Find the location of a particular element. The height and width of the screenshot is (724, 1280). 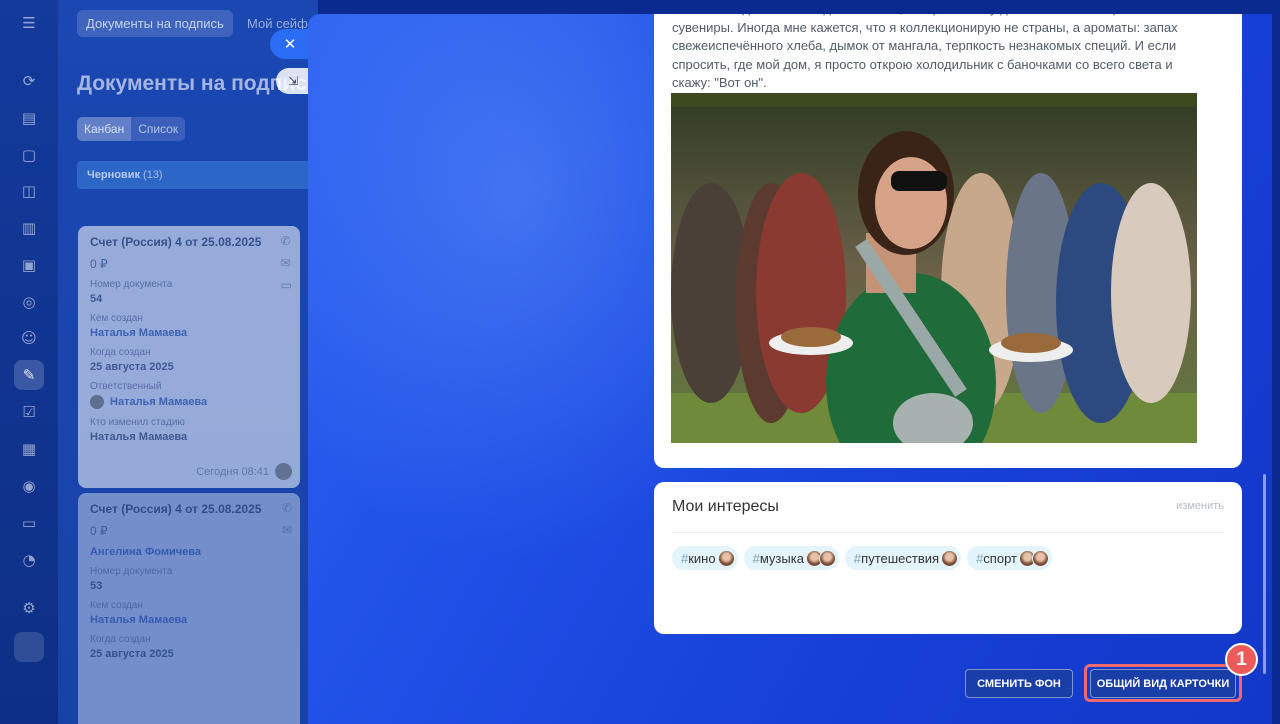

field-value: Ангелина Фомичева is located at coordinates (189, 552).